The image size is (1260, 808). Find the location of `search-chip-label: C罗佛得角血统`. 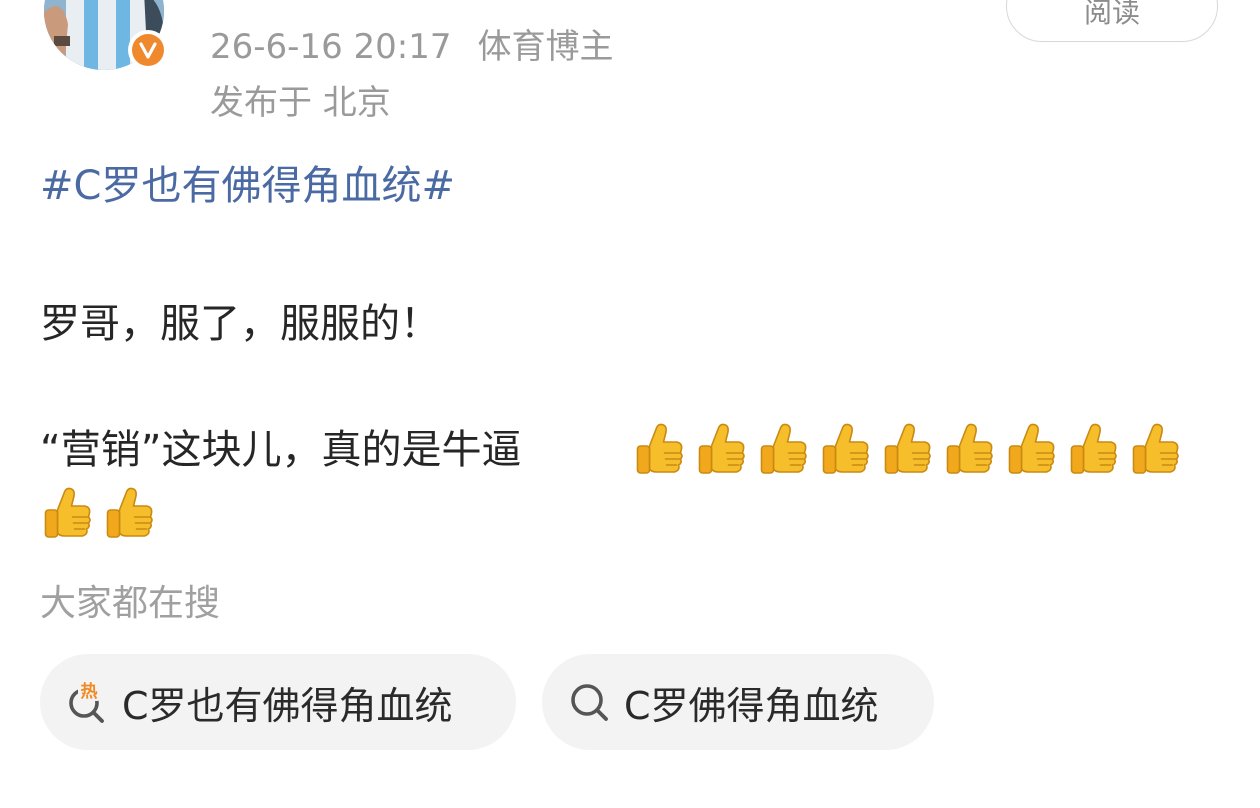

search-chip-label: C罗佛得角血统 is located at coordinates (751, 705).